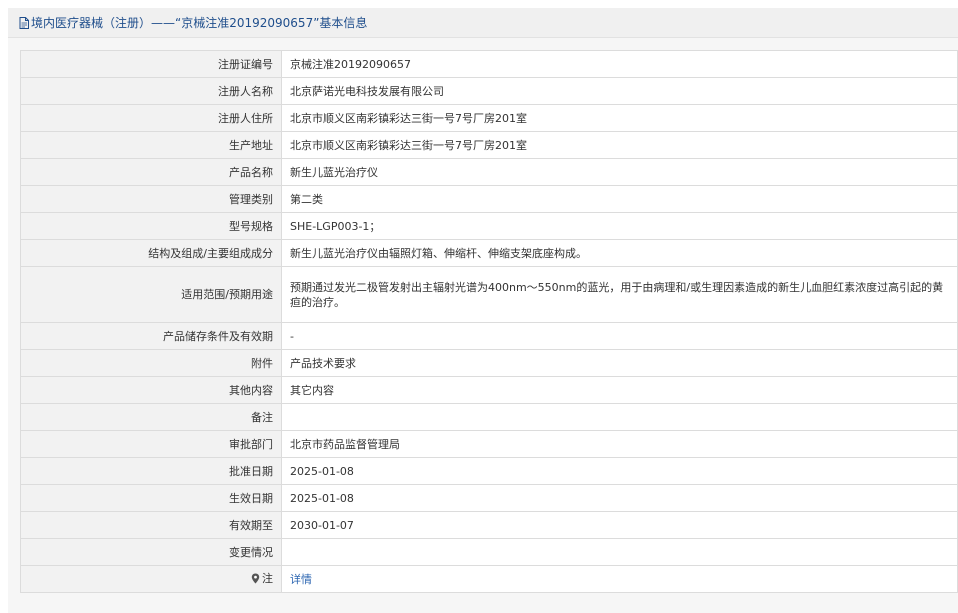 The height and width of the screenshot is (613, 958). I want to click on table-row: 备注, so click(489, 417).